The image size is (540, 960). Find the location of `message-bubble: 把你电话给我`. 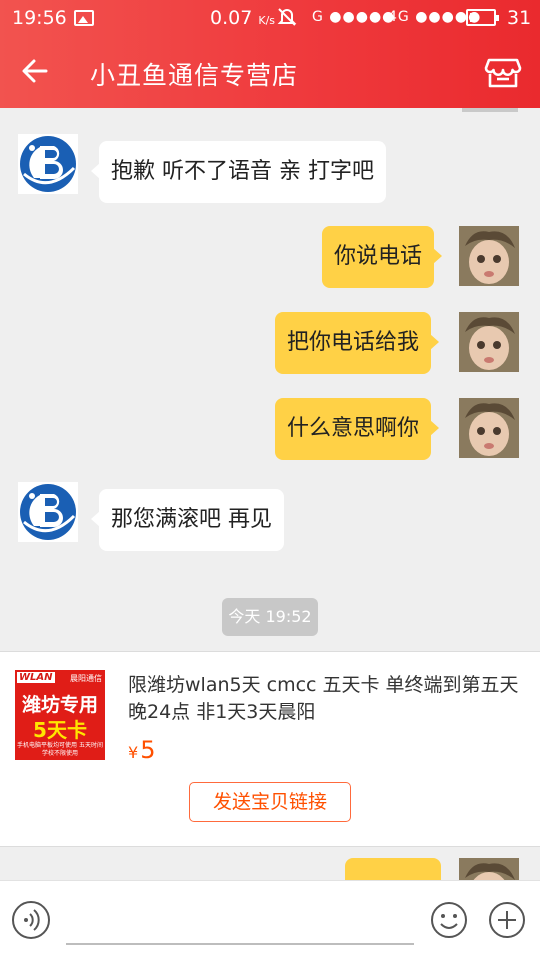

message-bubble: 把你电话给我 is located at coordinates (357, 343).